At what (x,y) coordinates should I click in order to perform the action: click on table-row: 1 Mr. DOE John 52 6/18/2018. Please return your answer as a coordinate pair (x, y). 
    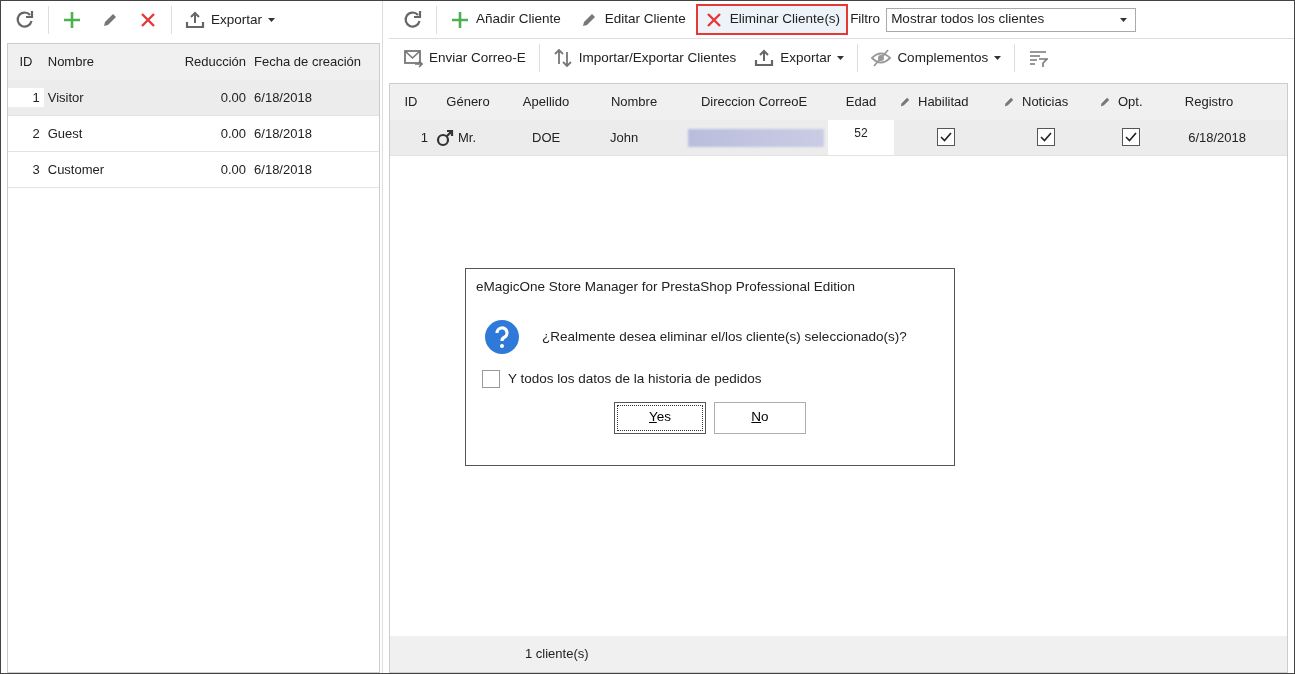
    Looking at the image, I should click on (838, 138).